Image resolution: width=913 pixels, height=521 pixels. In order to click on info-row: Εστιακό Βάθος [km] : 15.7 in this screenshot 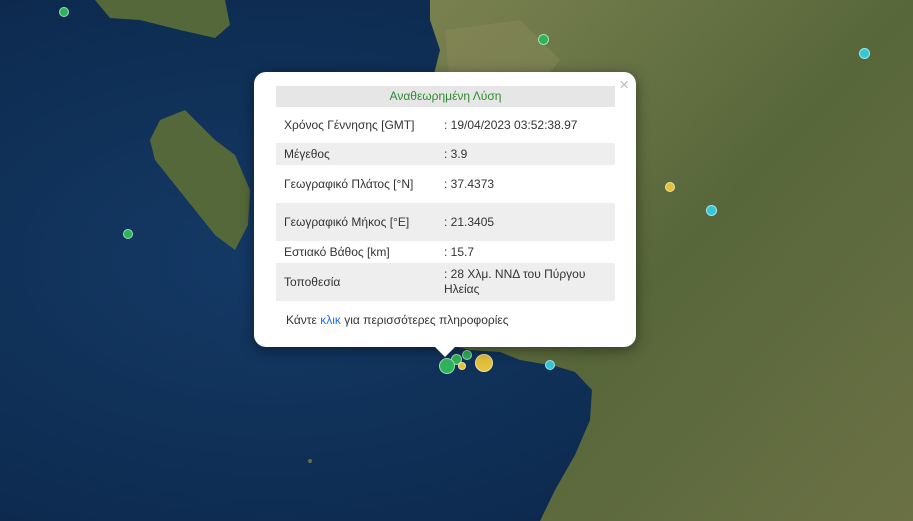, I will do `click(445, 252)`.